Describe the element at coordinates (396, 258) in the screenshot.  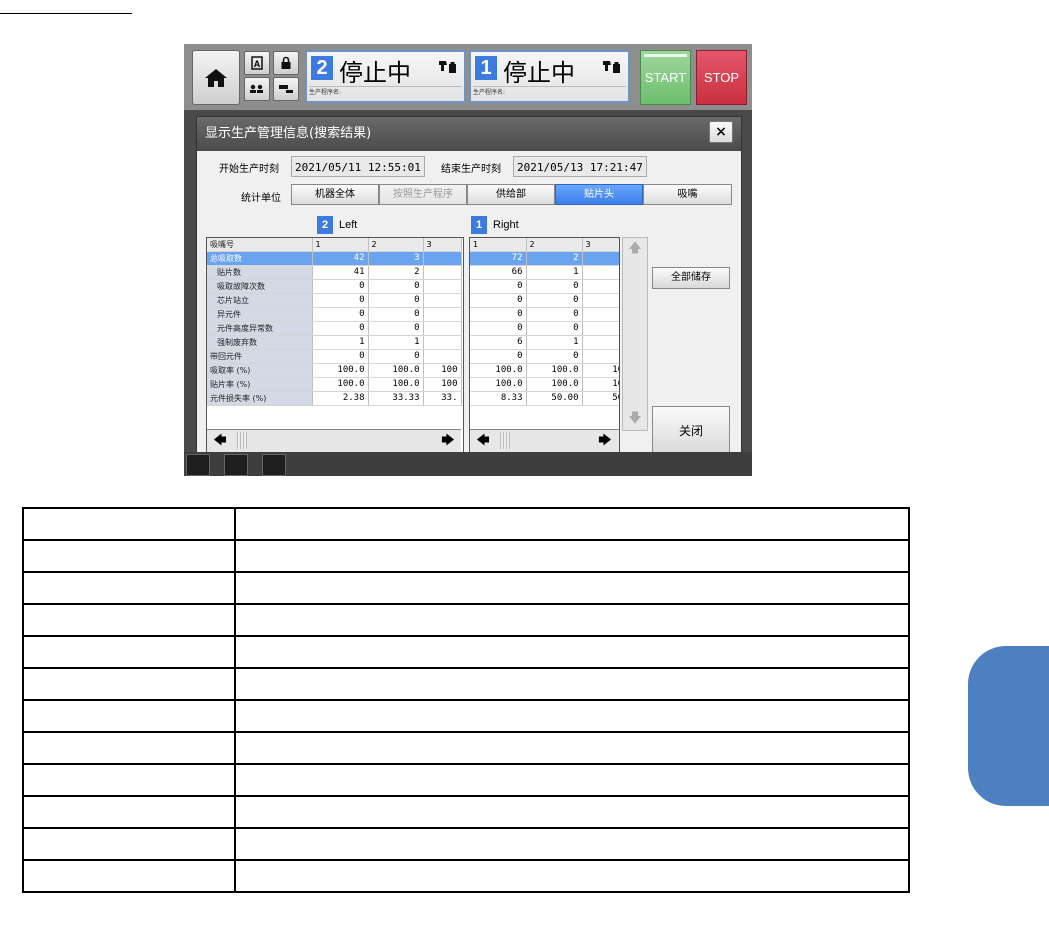
I see `table-cell: 3` at that location.